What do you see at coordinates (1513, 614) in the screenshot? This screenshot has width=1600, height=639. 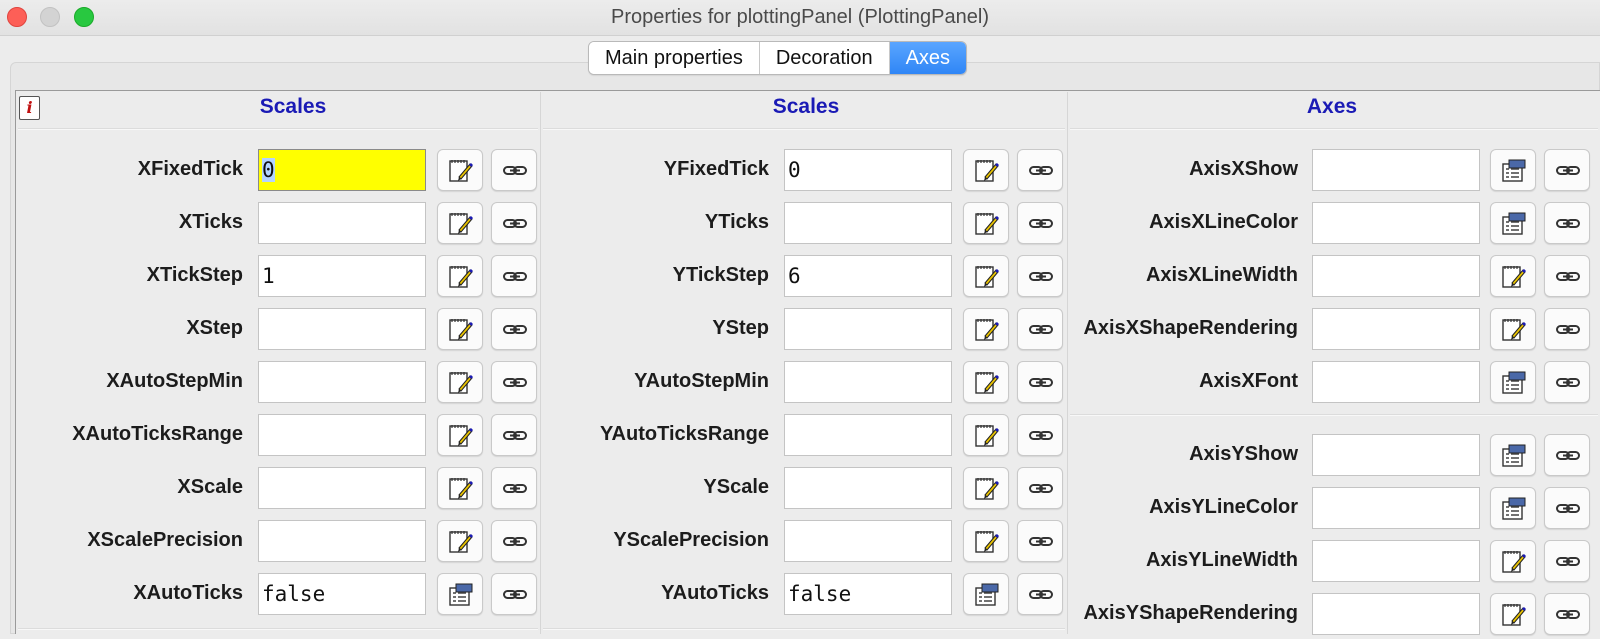 I see `edit-button-axis-yshape-rendering` at bounding box center [1513, 614].